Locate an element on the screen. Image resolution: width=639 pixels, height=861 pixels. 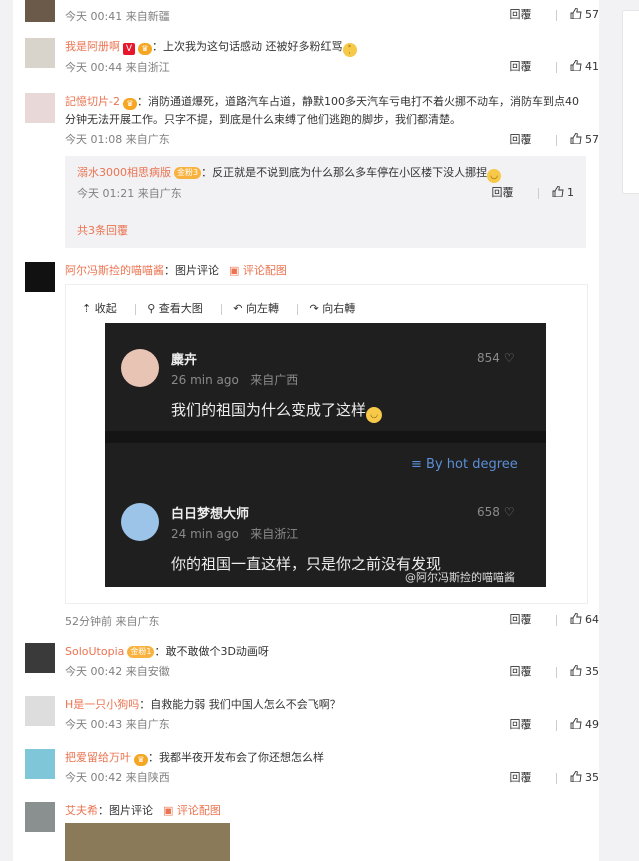
sort-icon: ≡ is located at coordinates (416, 464).